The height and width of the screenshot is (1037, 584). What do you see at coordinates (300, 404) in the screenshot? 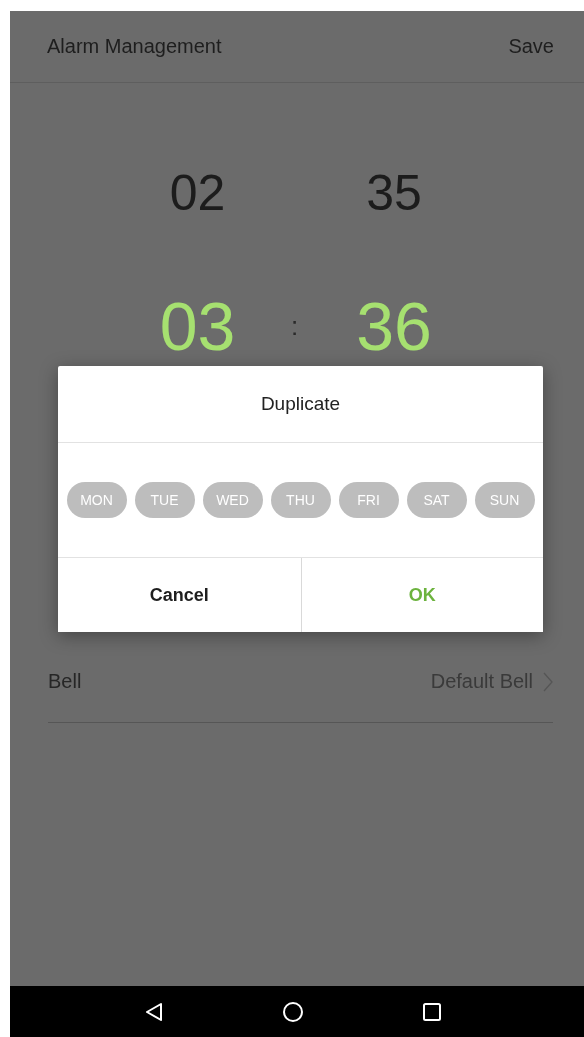
I see `dialog-title: Duplicate` at bounding box center [300, 404].